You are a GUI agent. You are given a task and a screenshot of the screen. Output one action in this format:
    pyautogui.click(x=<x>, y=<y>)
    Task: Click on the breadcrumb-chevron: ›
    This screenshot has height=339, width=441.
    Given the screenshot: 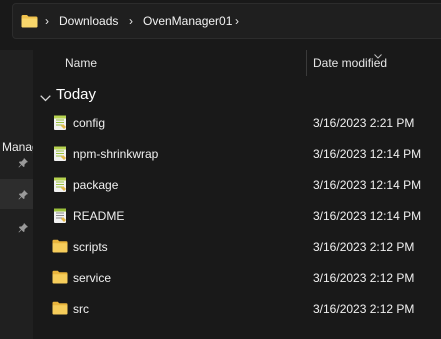 What is the action you would take?
    pyautogui.click(x=237, y=21)
    